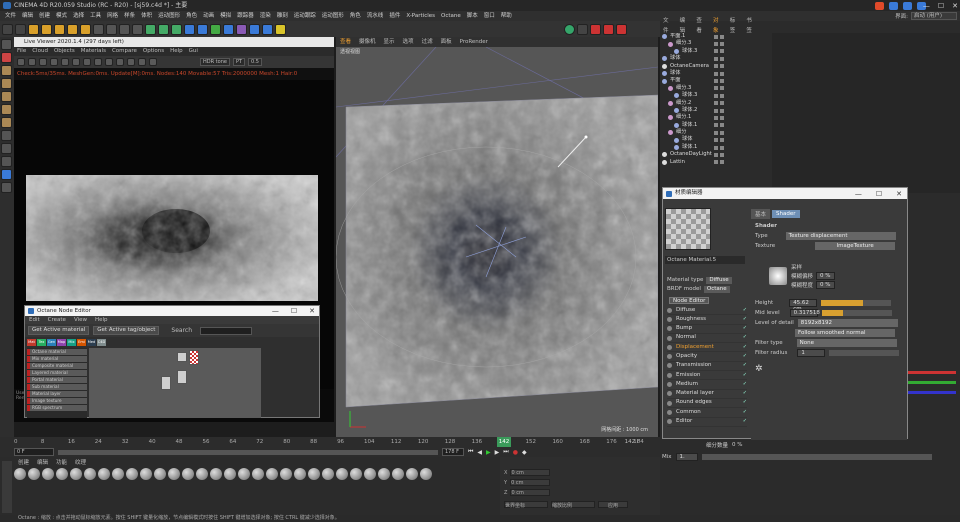 This screenshot has width=960, height=522. Describe the element at coordinates (21, 62) in the screenshot. I see `send-scene-icon` at that location.